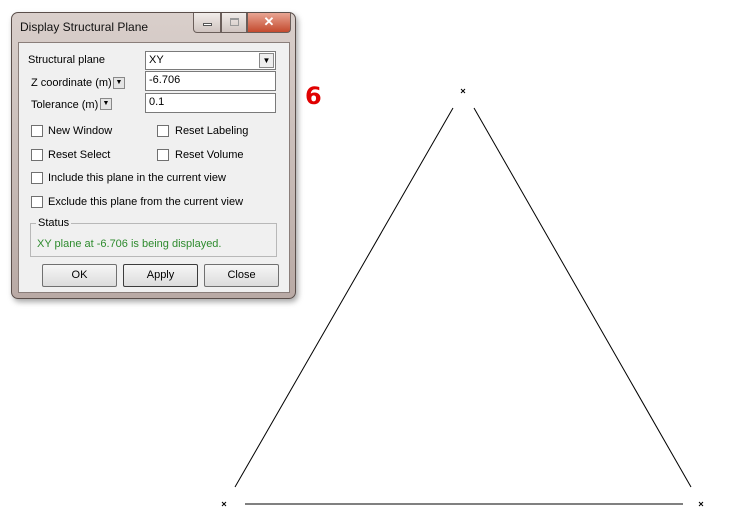 This screenshot has width=753, height=526. I want to click on dialog-title: Display Structural Plane, so click(84, 27).